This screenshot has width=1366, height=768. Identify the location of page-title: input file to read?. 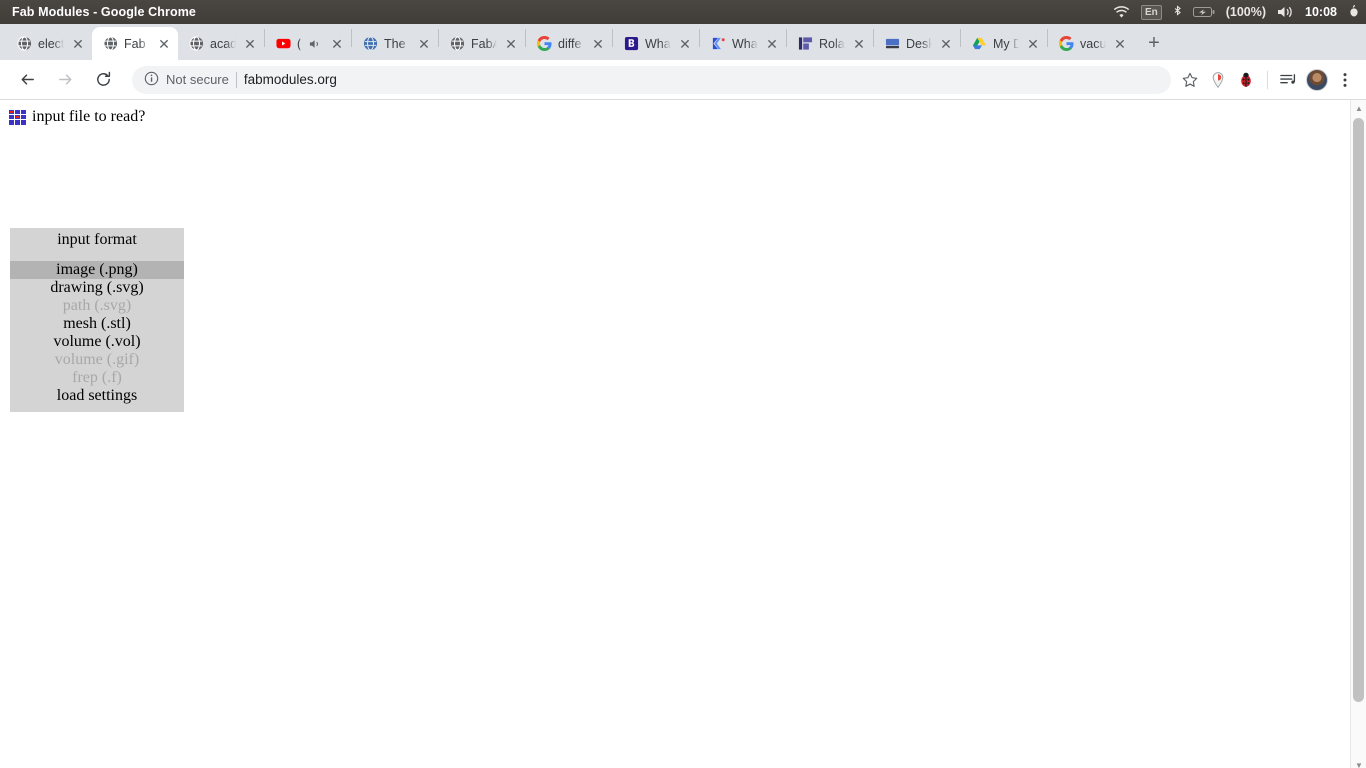
(89, 116).